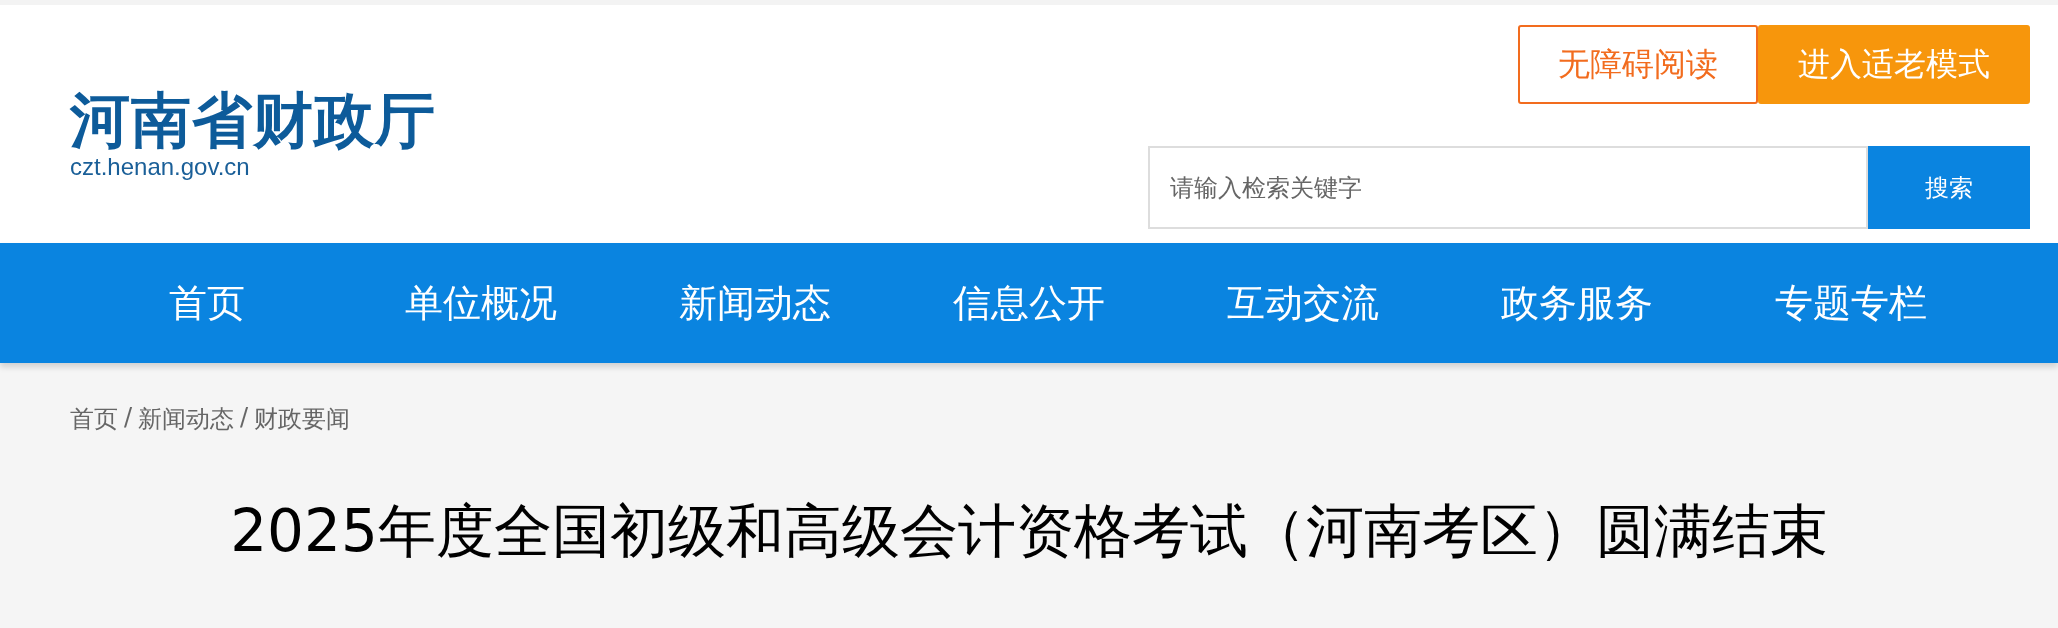  What do you see at coordinates (160, 167) in the screenshot?
I see `site-domain: czt.henan.gov.cn` at bounding box center [160, 167].